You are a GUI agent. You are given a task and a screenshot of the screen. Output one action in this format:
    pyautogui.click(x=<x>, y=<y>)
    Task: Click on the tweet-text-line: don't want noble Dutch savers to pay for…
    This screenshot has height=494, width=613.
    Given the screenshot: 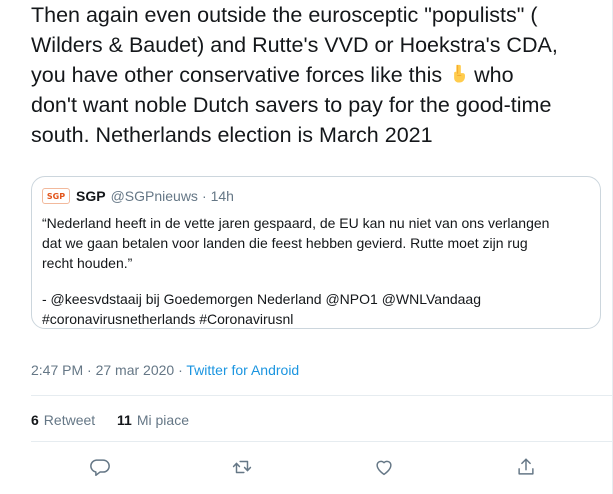 What is the action you would take?
    pyautogui.click(x=291, y=105)
    